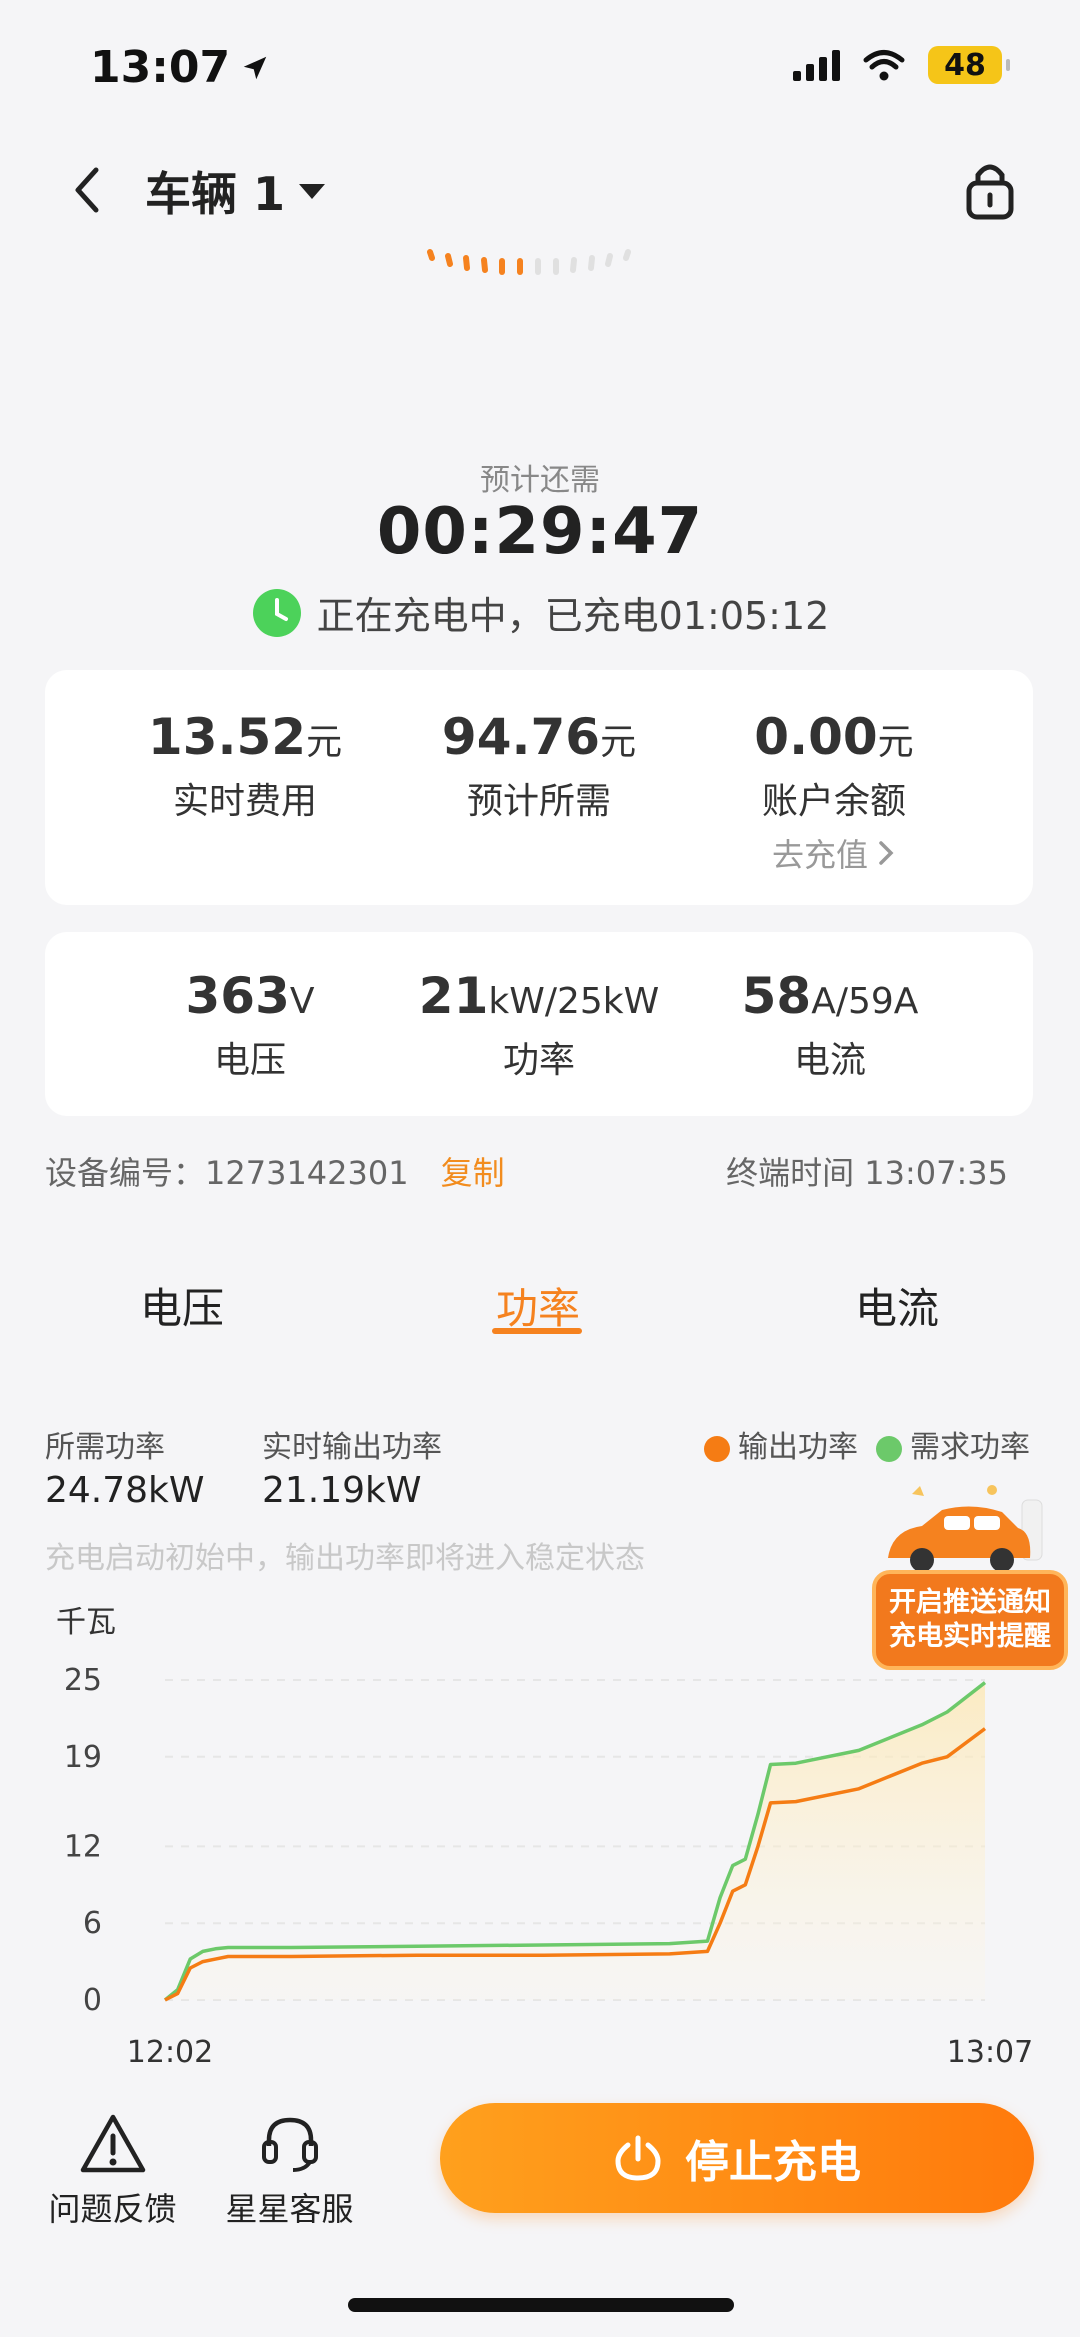  What do you see at coordinates (112, 2143) in the screenshot?
I see `warning-icon` at bounding box center [112, 2143].